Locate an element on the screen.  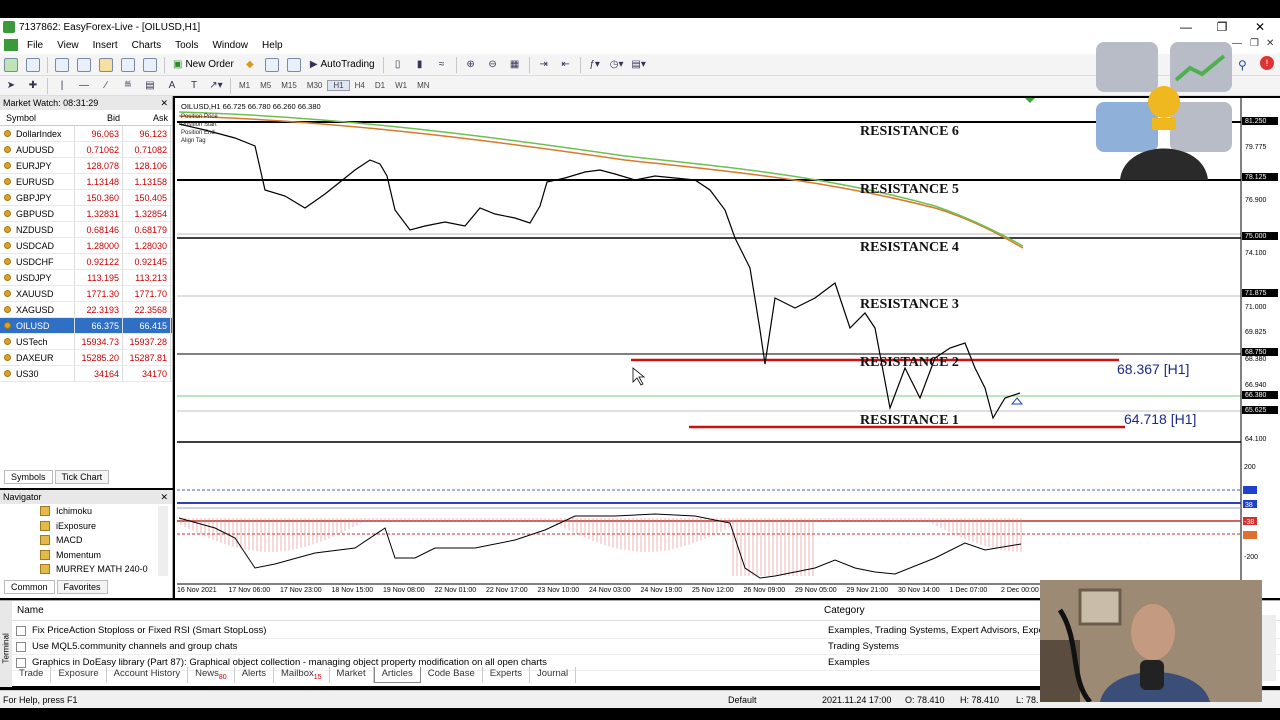
market-watch-button is located at coordinates (62, 65).